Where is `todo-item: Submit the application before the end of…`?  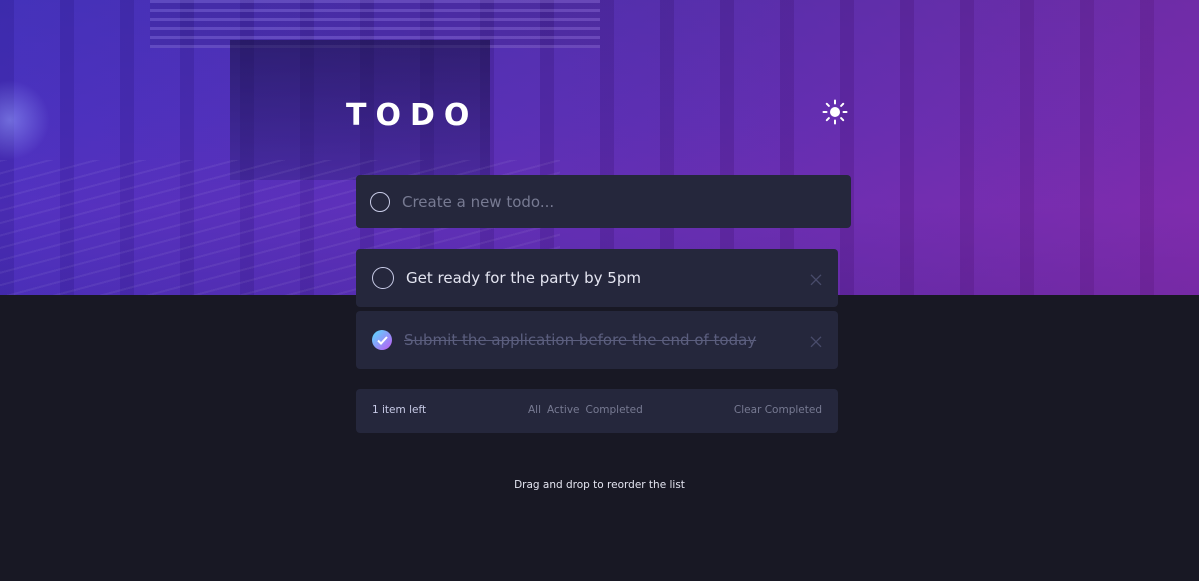
todo-item: Submit the application before the end of… is located at coordinates (597, 340).